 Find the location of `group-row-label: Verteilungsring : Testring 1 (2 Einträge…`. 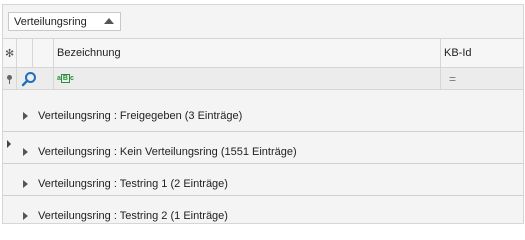

group-row-label: Verteilungsring : Testring 1 (2 Einträge… is located at coordinates (133, 184).